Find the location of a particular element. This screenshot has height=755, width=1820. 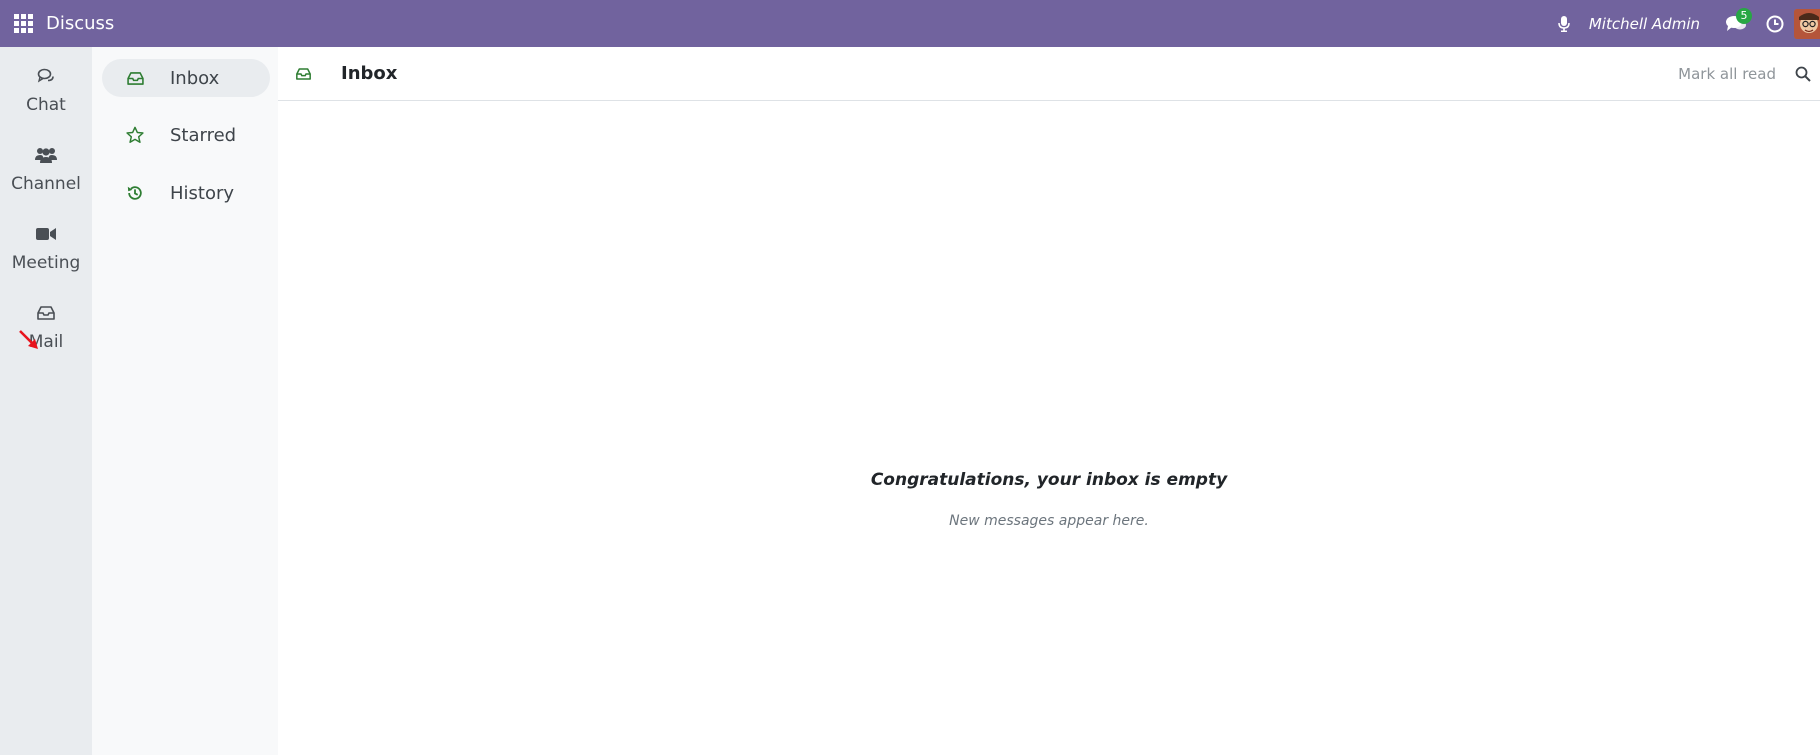

sidebar-item-starred: Starred is located at coordinates (186, 135).